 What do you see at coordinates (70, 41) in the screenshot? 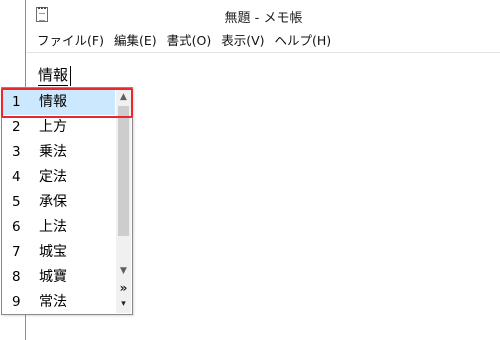
I see `menu-file: ファイル(F)` at bounding box center [70, 41].